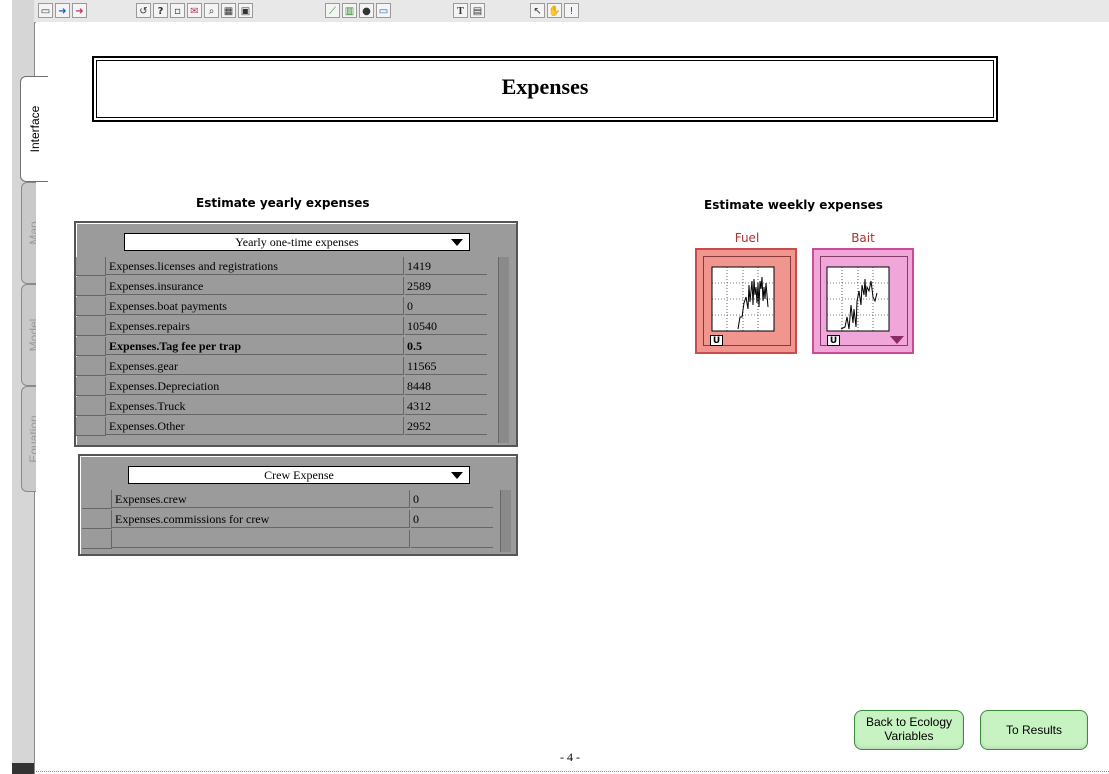  Describe the element at coordinates (545, 86) in the screenshot. I see `page-title: Expenses` at that location.